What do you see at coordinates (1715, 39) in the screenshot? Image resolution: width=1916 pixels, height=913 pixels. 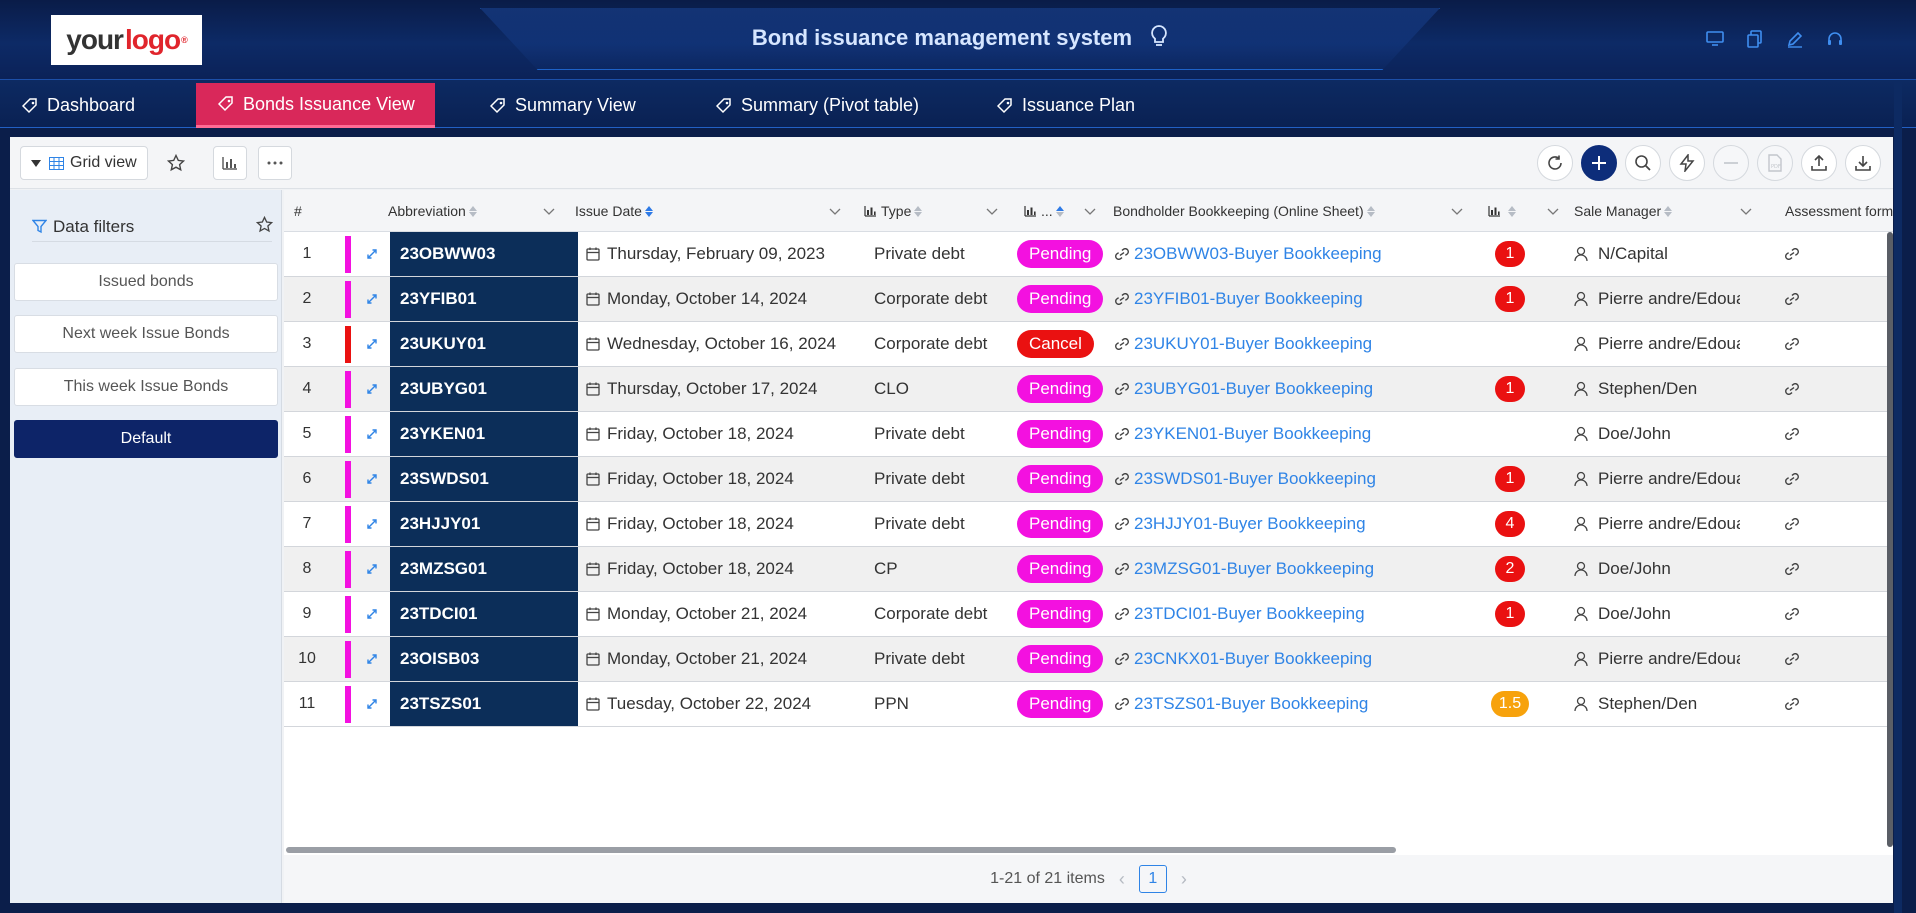 I see `monitor-icon` at bounding box center [1715, 39].